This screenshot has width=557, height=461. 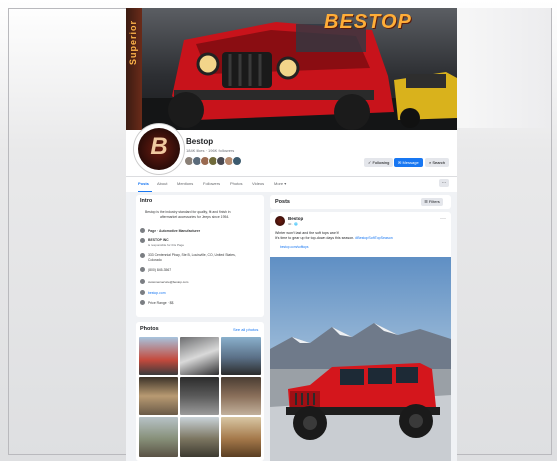 What do you see at coordinates (159, 146) in the screenshot?
I see `bestop-logo-icon: B` at bounding box center [159, 146].